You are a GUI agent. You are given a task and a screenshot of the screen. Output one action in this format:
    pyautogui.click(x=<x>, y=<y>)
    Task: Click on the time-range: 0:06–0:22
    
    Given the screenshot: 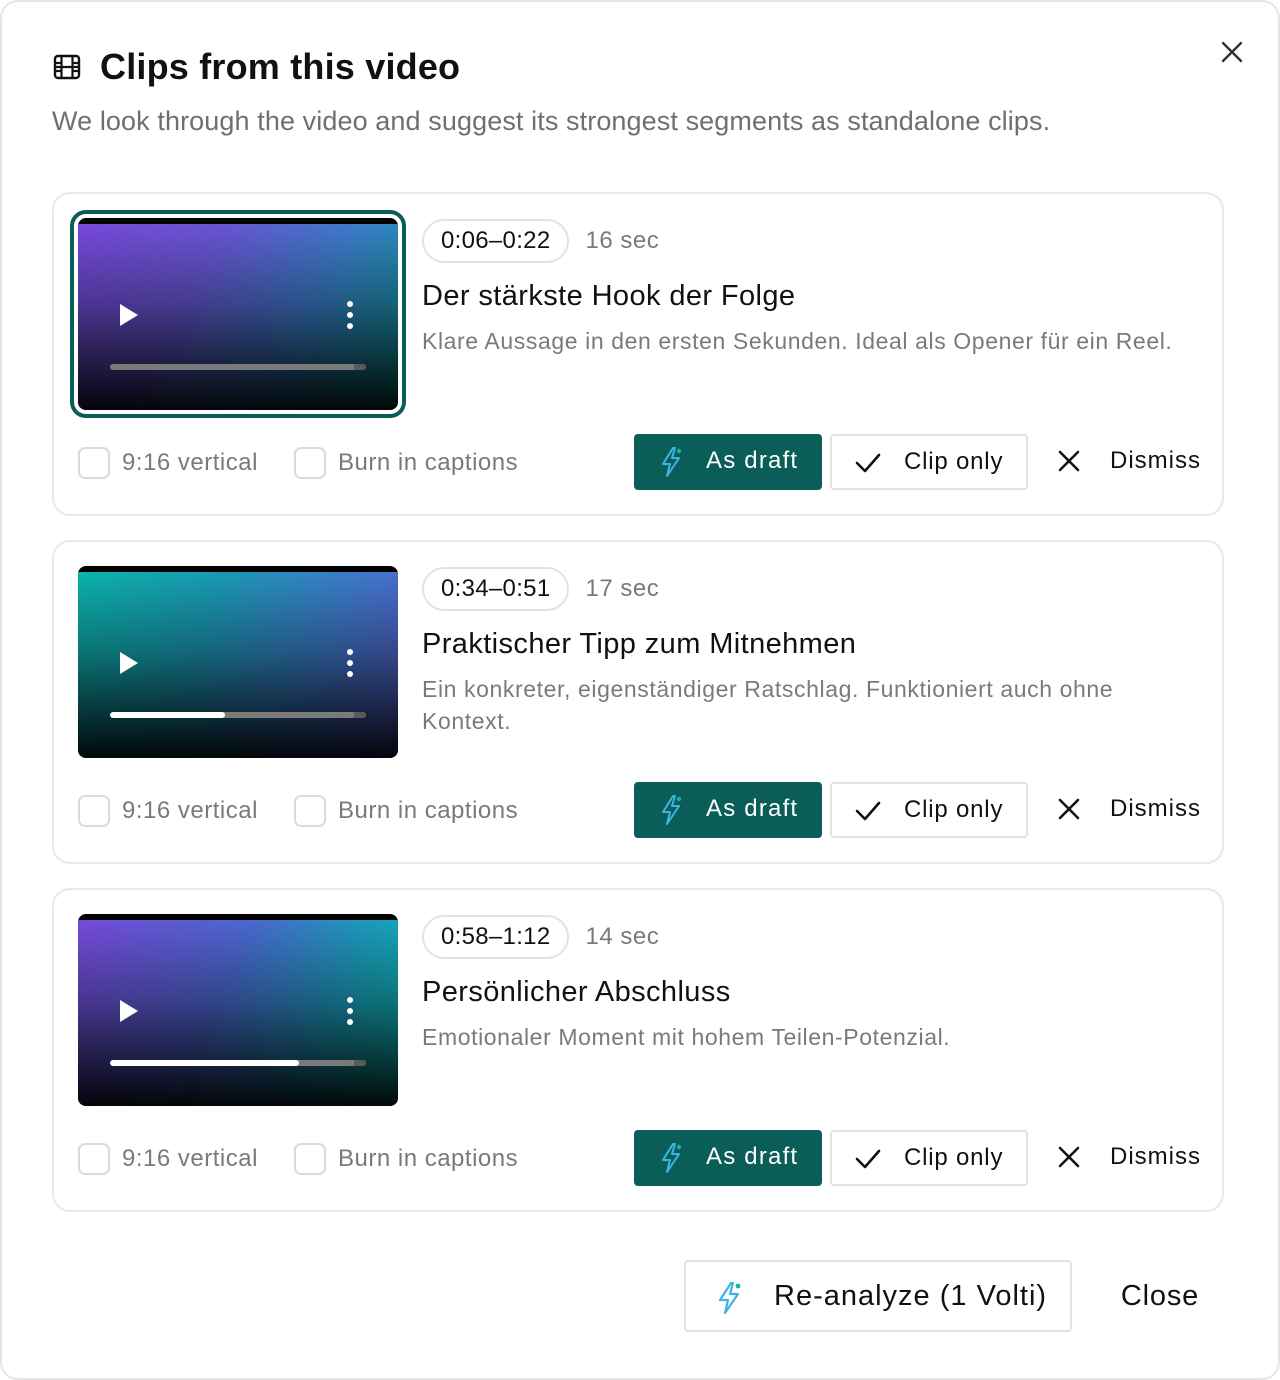 What is the action you would take?
    pyautogui.click(x=496, y=241)
    